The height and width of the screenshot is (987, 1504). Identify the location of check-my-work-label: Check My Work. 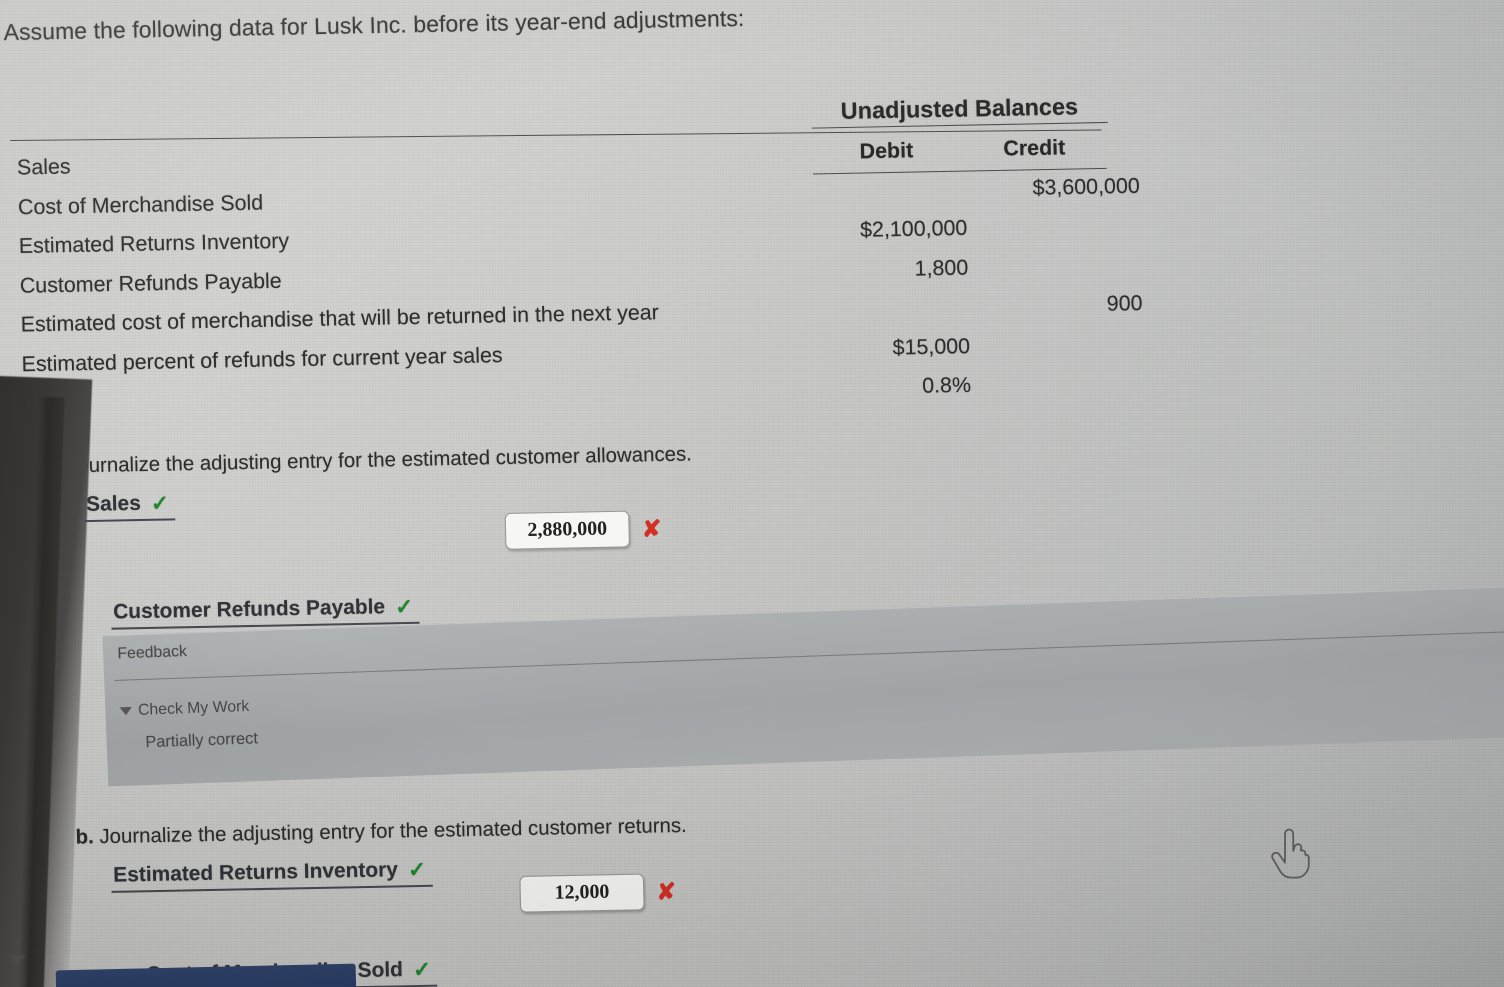
(193, 708).